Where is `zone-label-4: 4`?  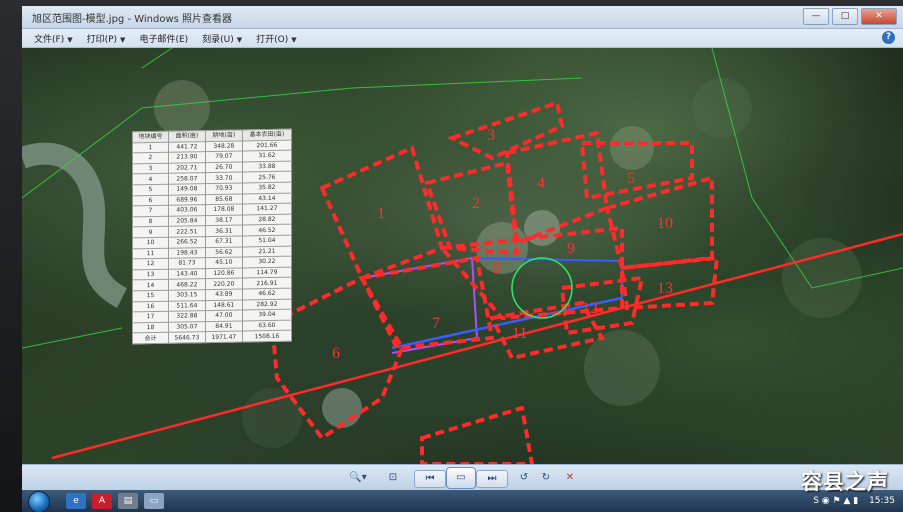
zone-label-4: 4 is located at coordinates (541, 183).